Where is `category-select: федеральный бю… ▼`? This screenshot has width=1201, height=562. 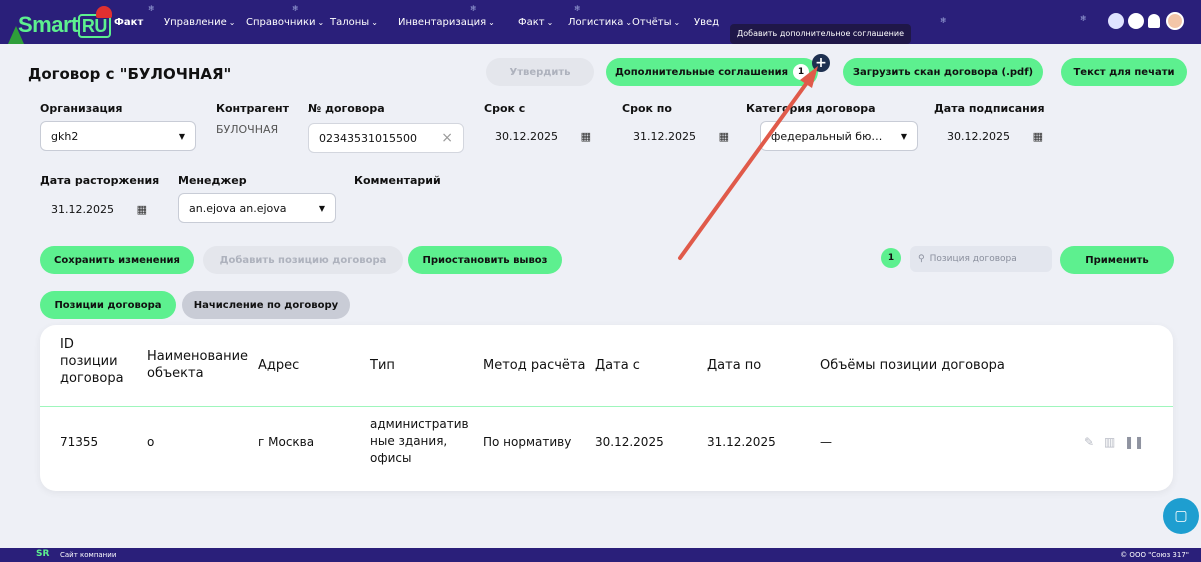
category-select: федеральный бю… ▼ is located at coordinates (839, 136).